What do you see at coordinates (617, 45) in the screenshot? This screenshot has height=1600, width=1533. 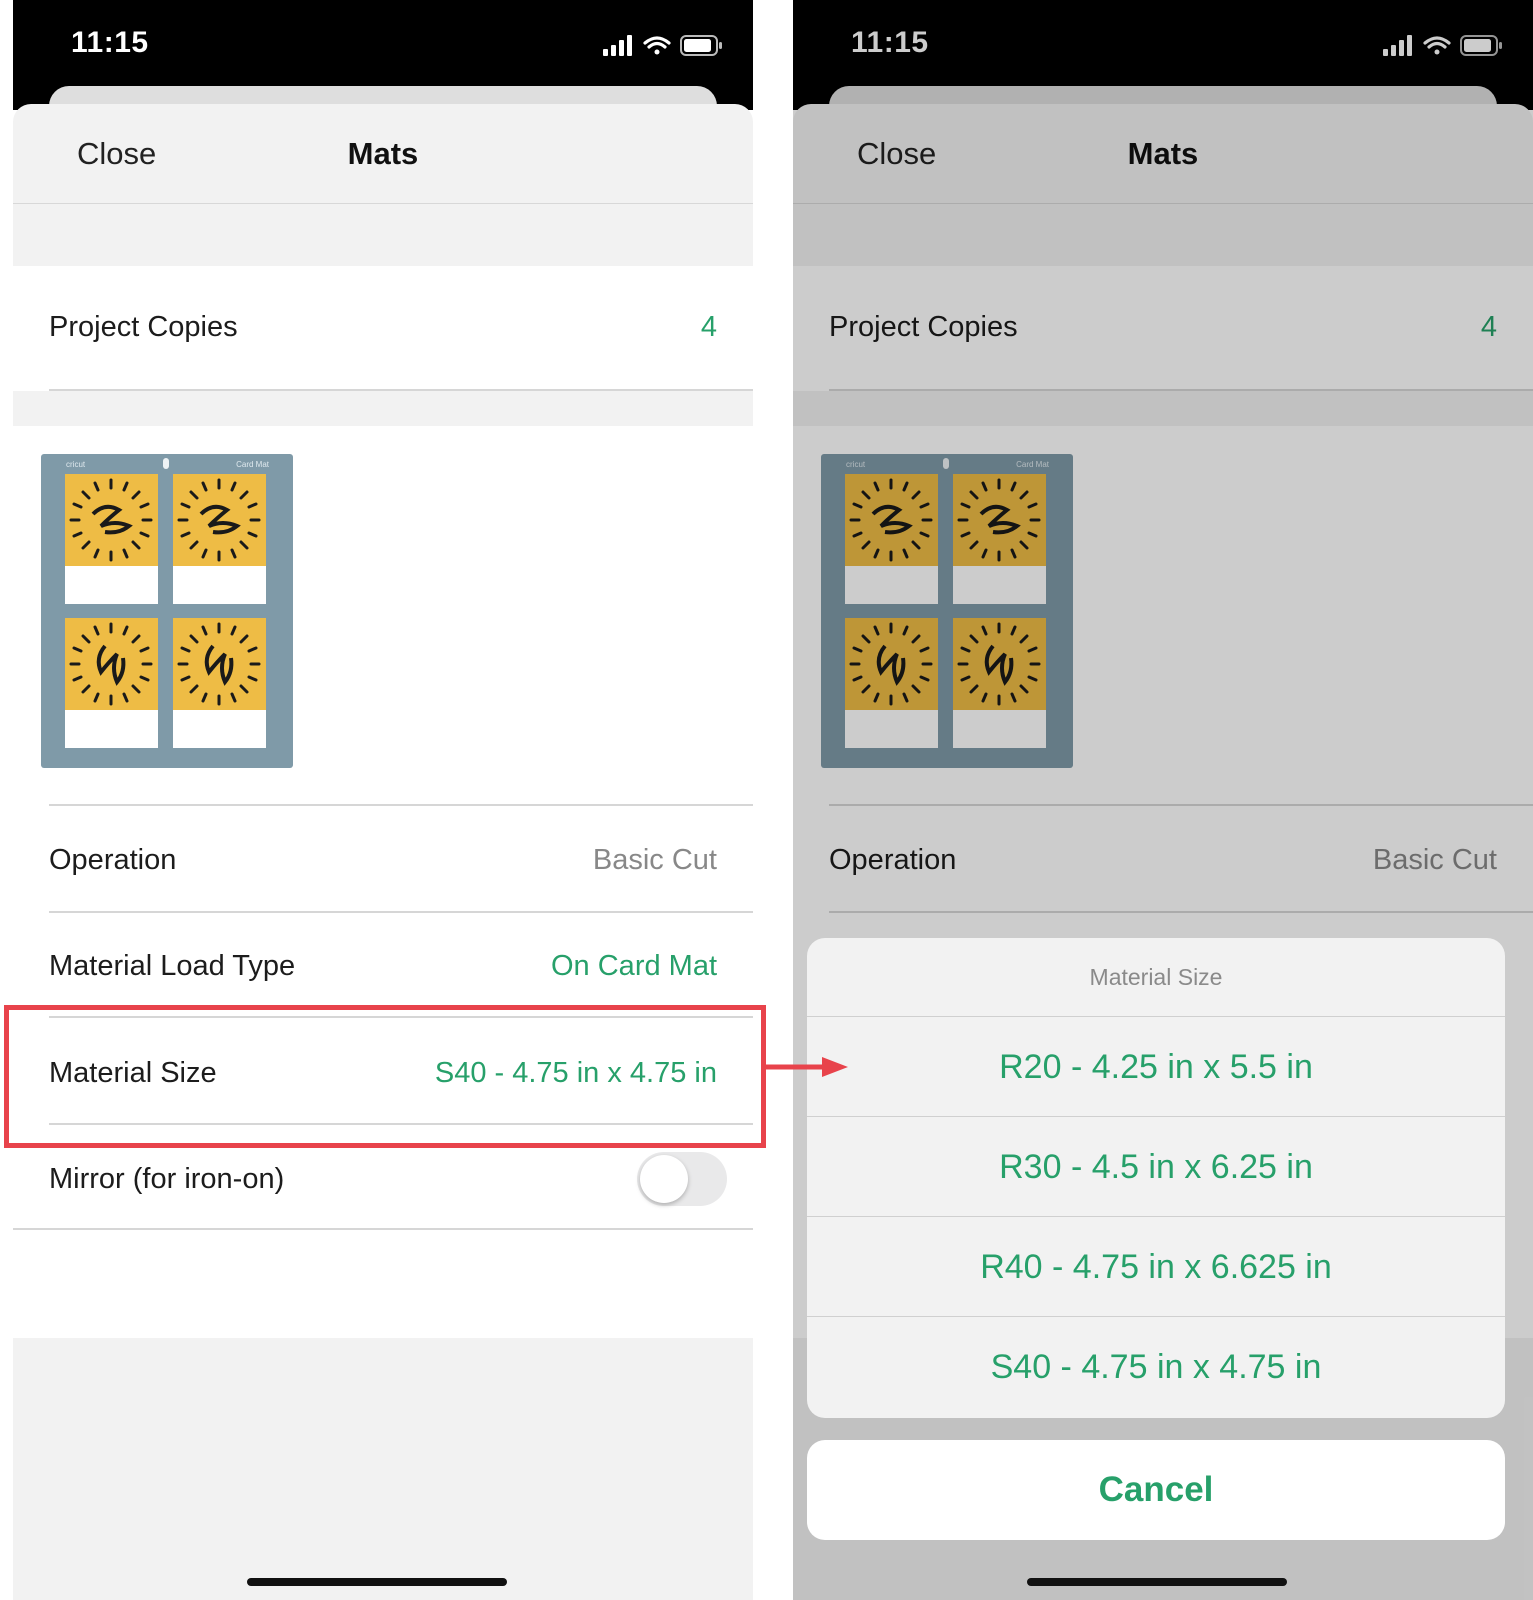 I see `cellular-signal-icon` at bounding box center [617, 45].